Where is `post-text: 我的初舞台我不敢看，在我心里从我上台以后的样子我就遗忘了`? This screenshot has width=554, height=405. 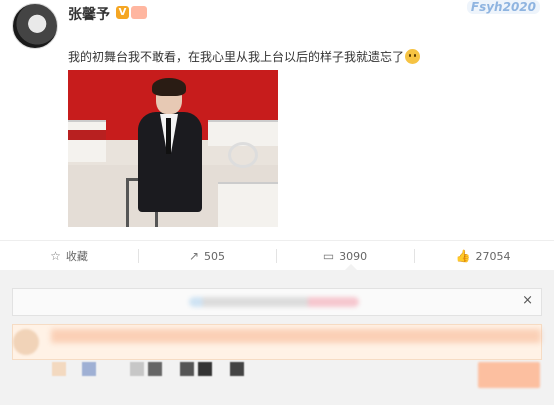 post-text: 我的初舞台我不敢看，在我心里从我上台以后的样子我就遗忘了 is located at coordinates (244, 56).